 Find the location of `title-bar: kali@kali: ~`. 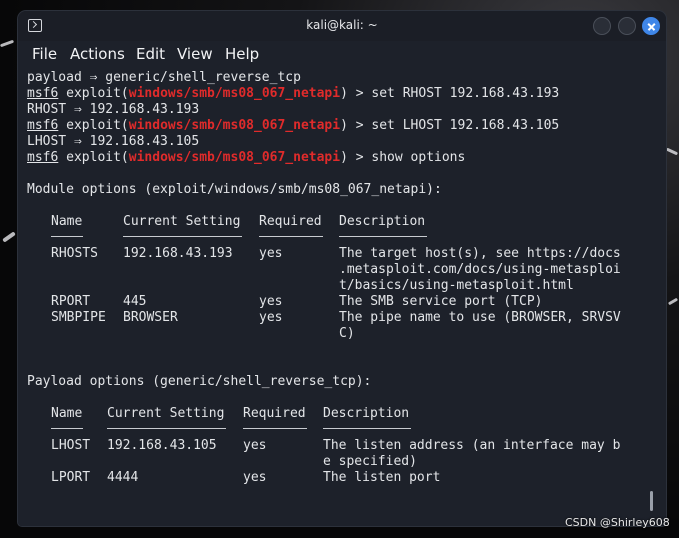

title-bar: kali@kali: ~ is located at coordinates (342, 26).